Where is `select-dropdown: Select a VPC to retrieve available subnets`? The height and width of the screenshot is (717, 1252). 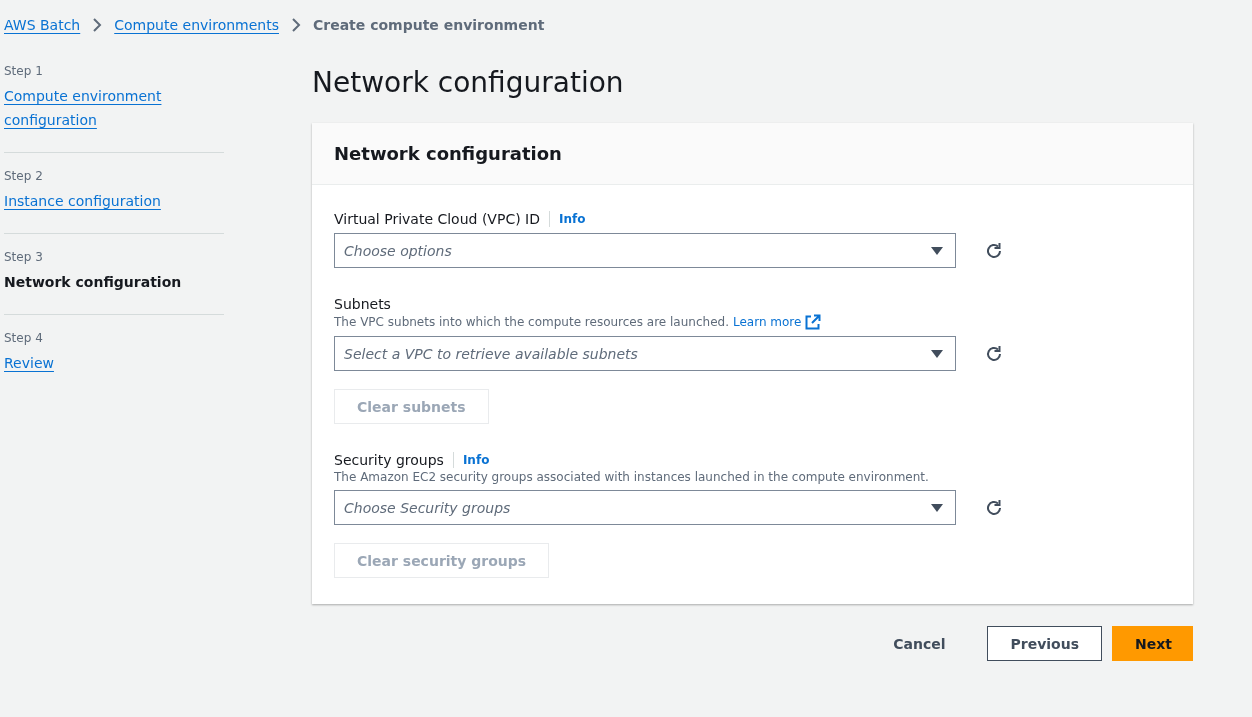 select-dropdown: Select a VPC to retrieve available subnets is located at coordinates (645, 353).